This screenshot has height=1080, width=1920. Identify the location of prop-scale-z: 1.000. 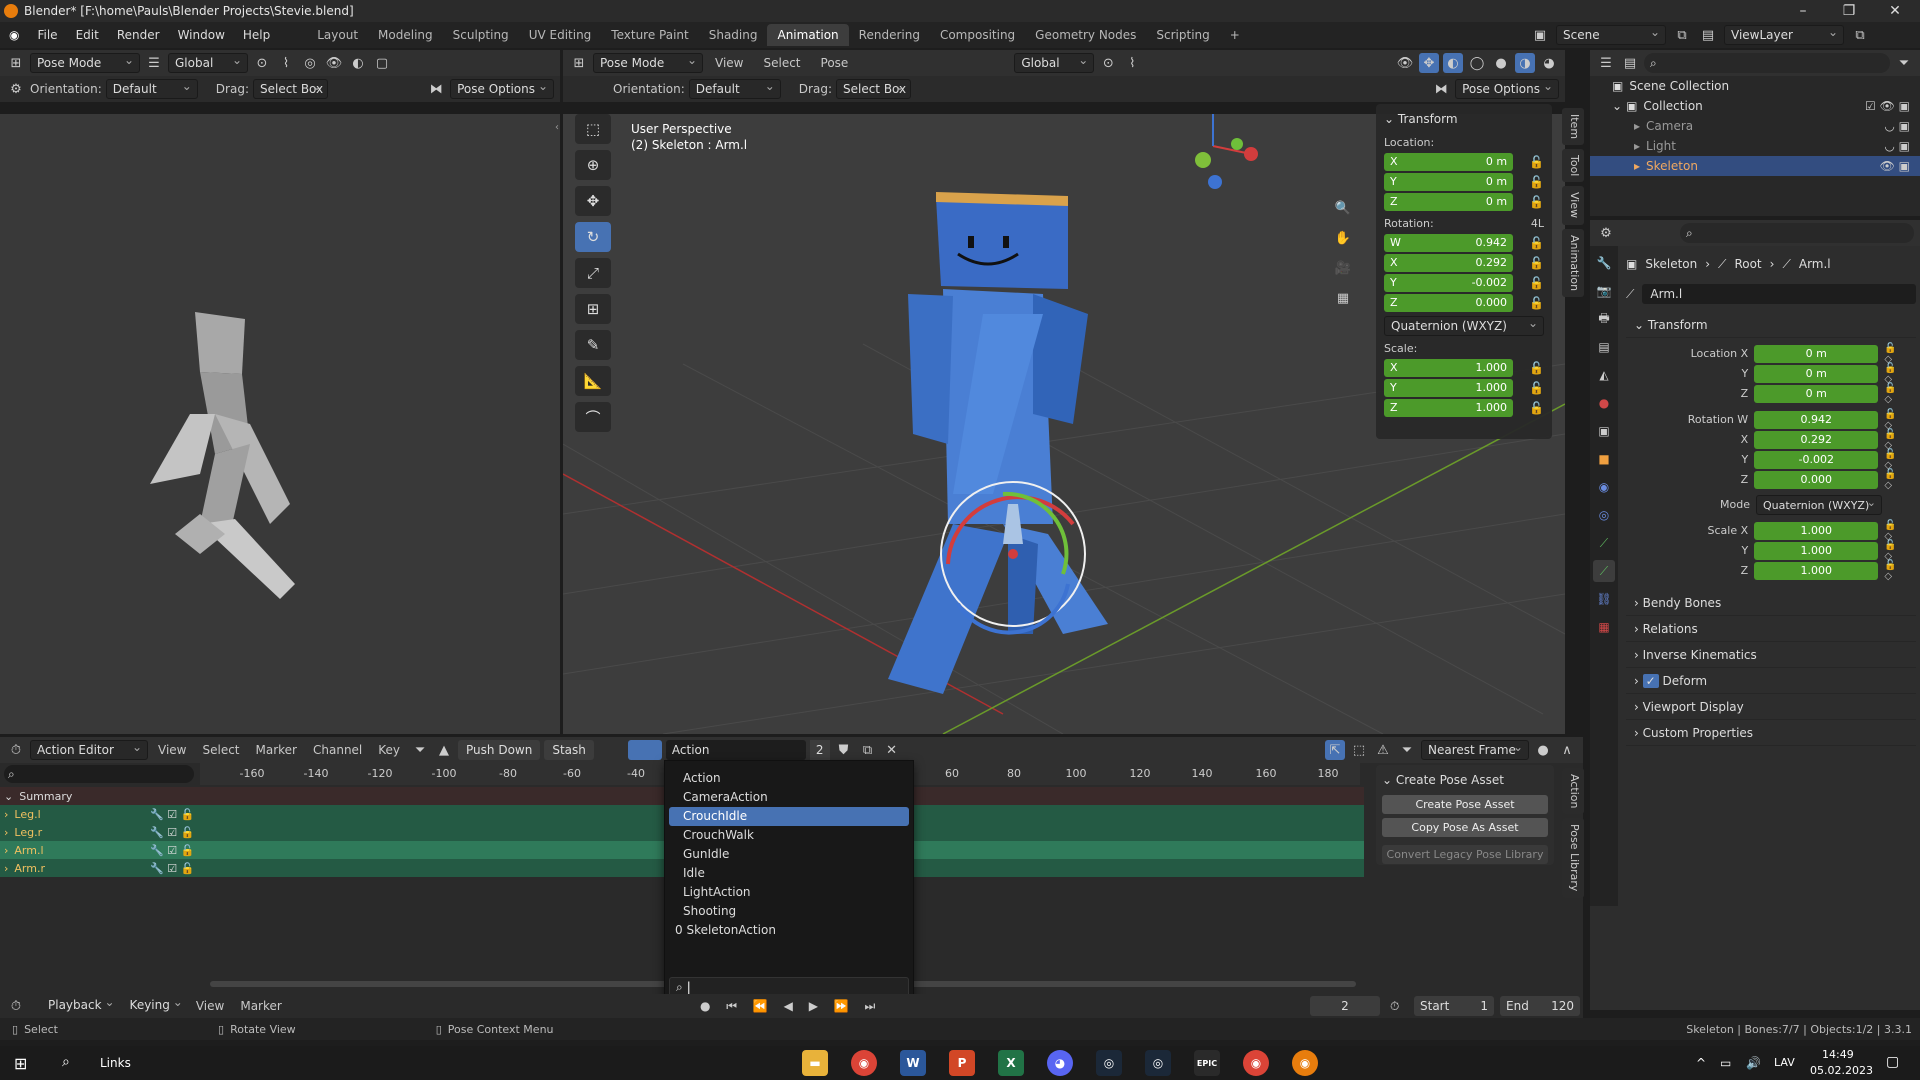
(1816, 570).